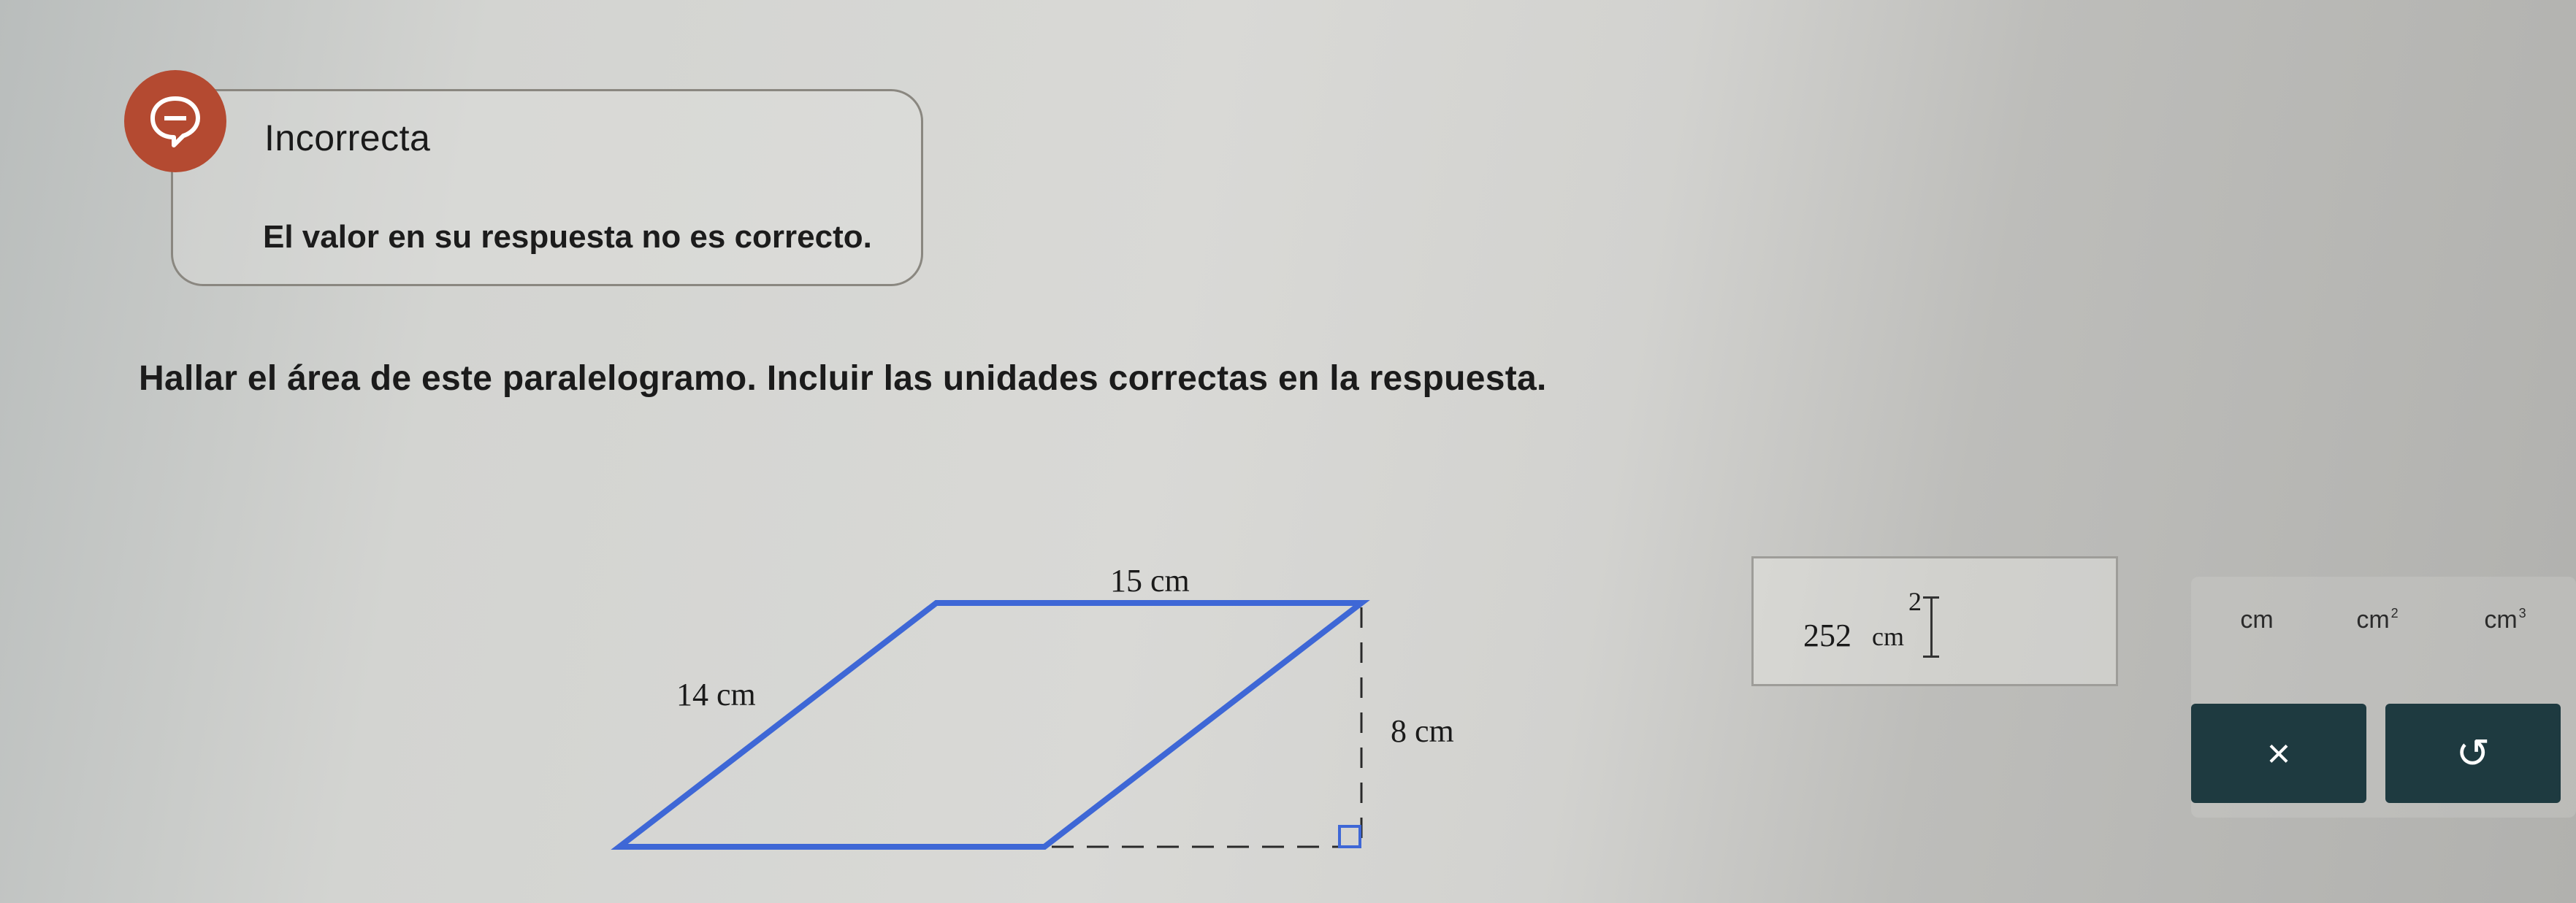 This screenshot has width=2576, height=903. What do you see at coordinates (347, 138) in the screenshot?
I see `feedback-title: Incorrecta` at bounding box center [347, 138].